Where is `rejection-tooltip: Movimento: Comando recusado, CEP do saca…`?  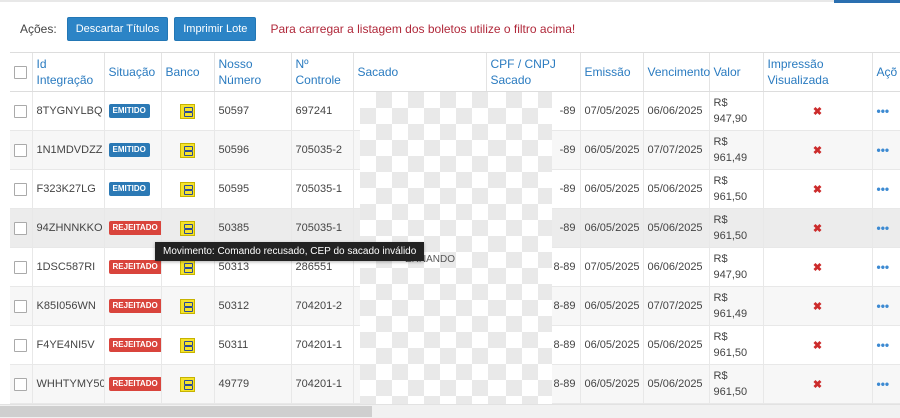
rejection-tooltip: Movimento: Comando recusado, CEP do saca… is located at coordinates (290, 251).